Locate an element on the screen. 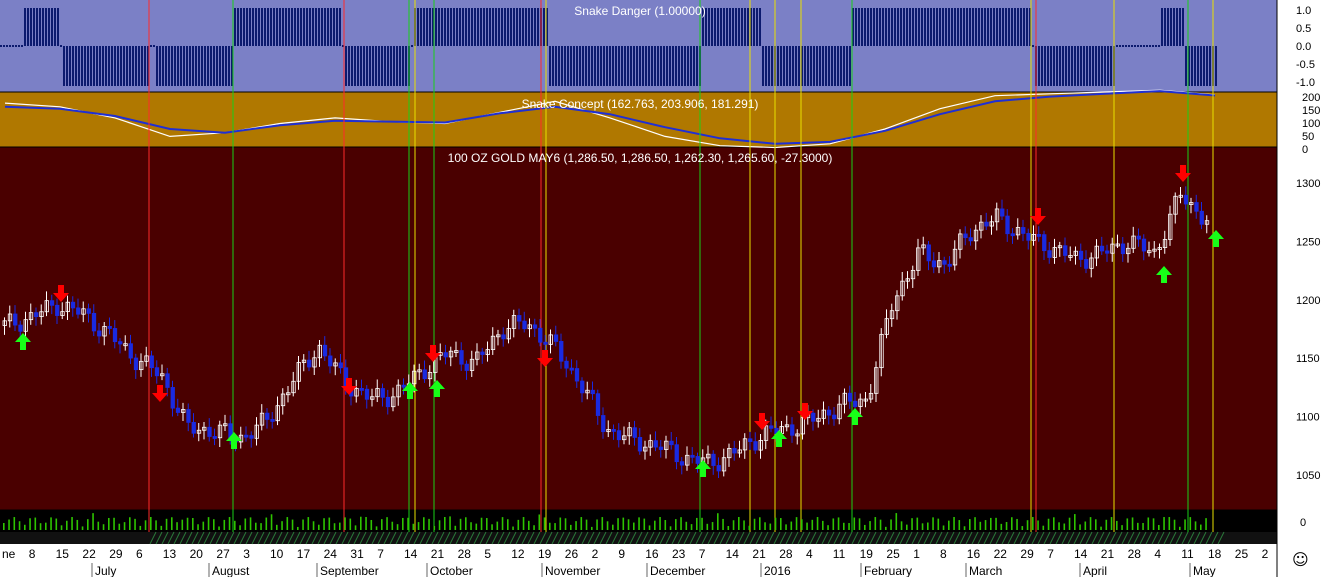 The height and width of the screenshot is (577, 1329). x-day-label: 10 is located at coordinates (277, 554).